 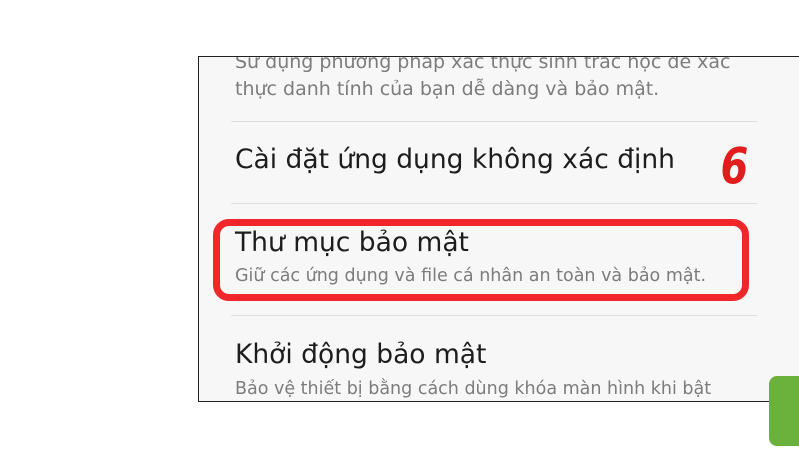 What do you see at coordinates (481, 260) in the screenshot?
I see `highlight-box` at bounding box center [481, 260].